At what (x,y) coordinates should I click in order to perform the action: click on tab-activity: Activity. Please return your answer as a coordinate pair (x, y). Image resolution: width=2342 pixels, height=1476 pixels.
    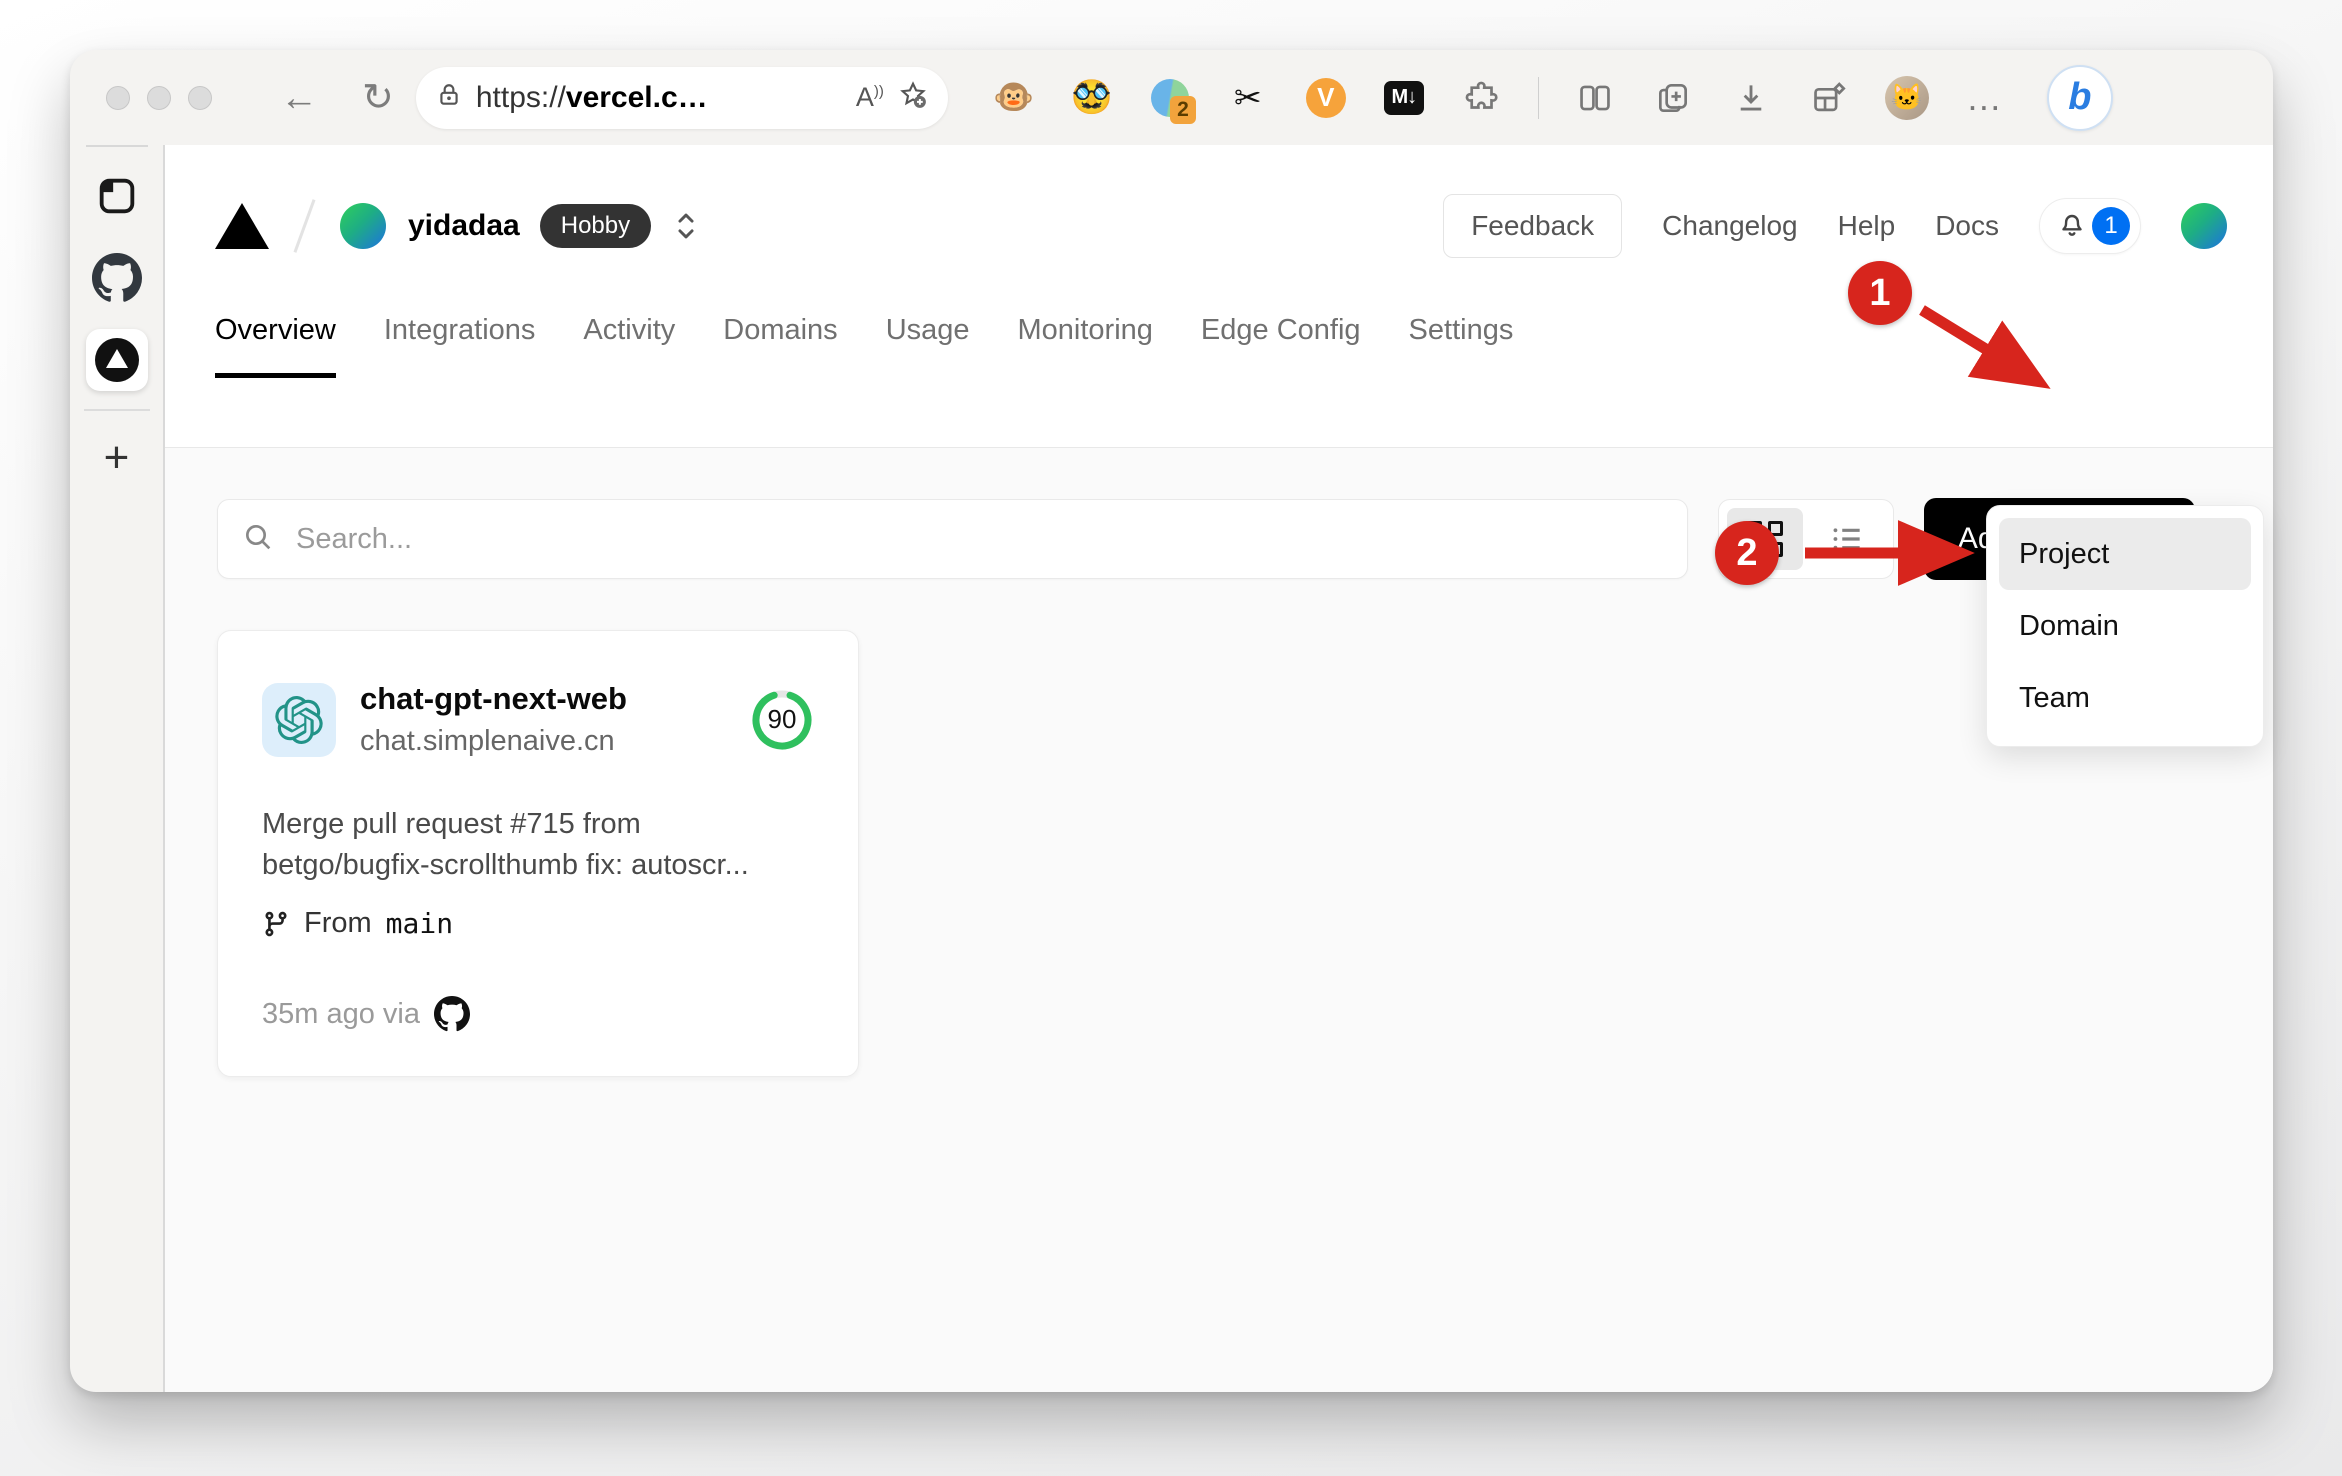
    Looking at the image, I should click on (629, 346).